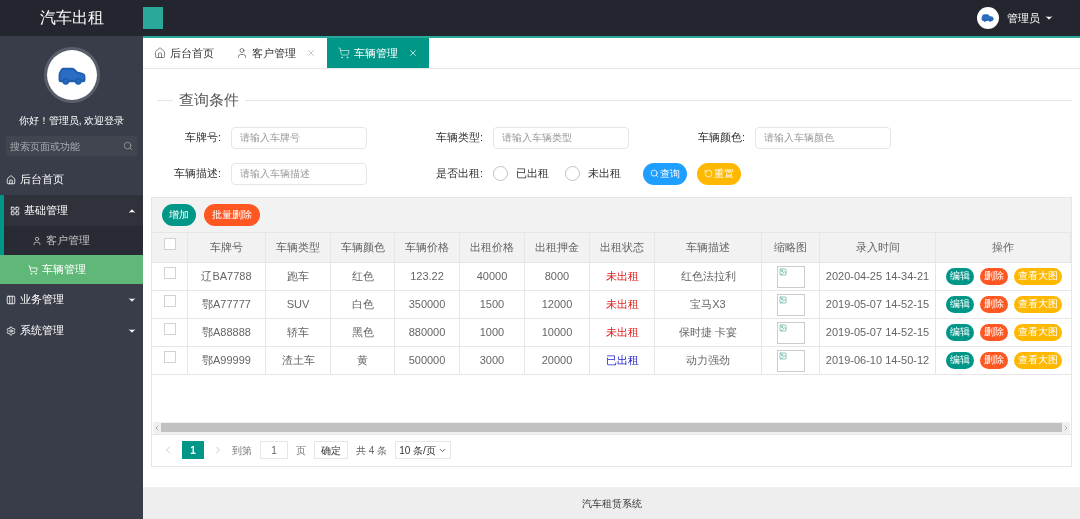 Image resolution: width=1080 pixels, height=519 pixels. What do you see at coordinates (721, 138) in the screenshot?
I see `field-label: 车辆颜色:` at bounding box center [721, 138].